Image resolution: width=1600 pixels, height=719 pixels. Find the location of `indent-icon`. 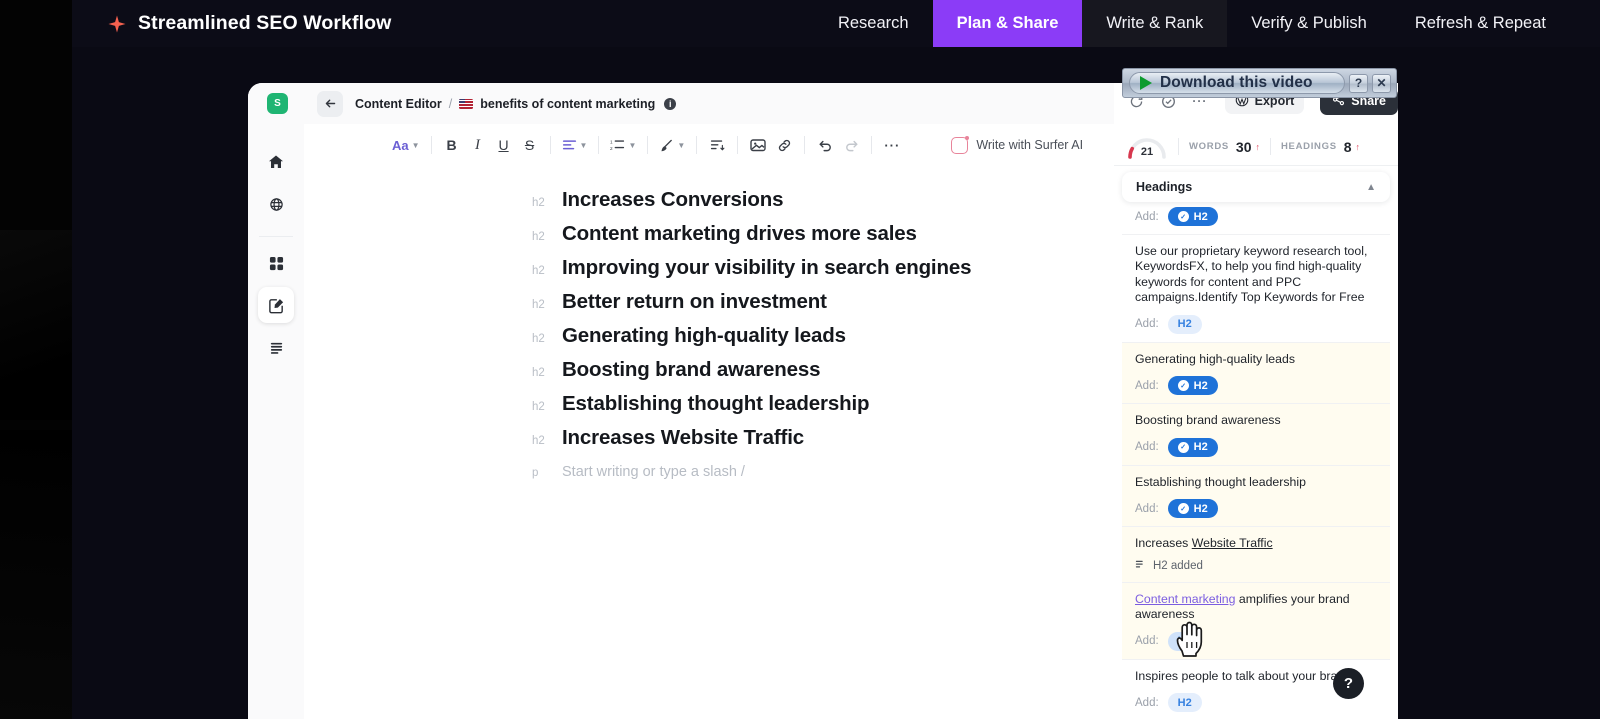

indent-icon is located at coordinates (717, 145).